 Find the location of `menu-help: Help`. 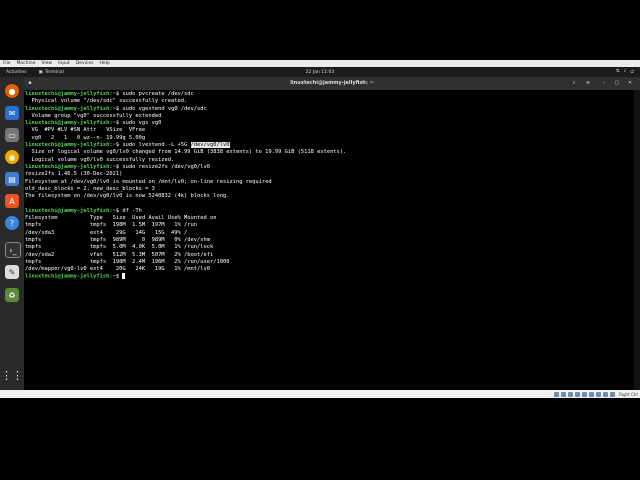

menu-help: Help is located at coordinates (104, 63).